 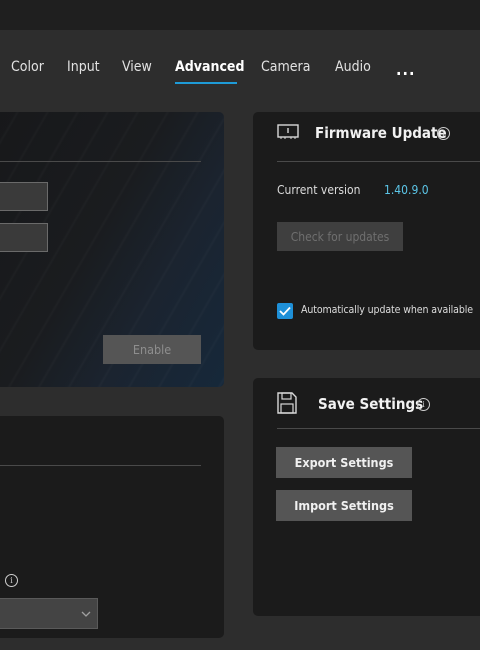 What do you see at coordinates (206, 83) in the screenshot?
I see `active-tab-indicator` at bounding box center [206, 83].